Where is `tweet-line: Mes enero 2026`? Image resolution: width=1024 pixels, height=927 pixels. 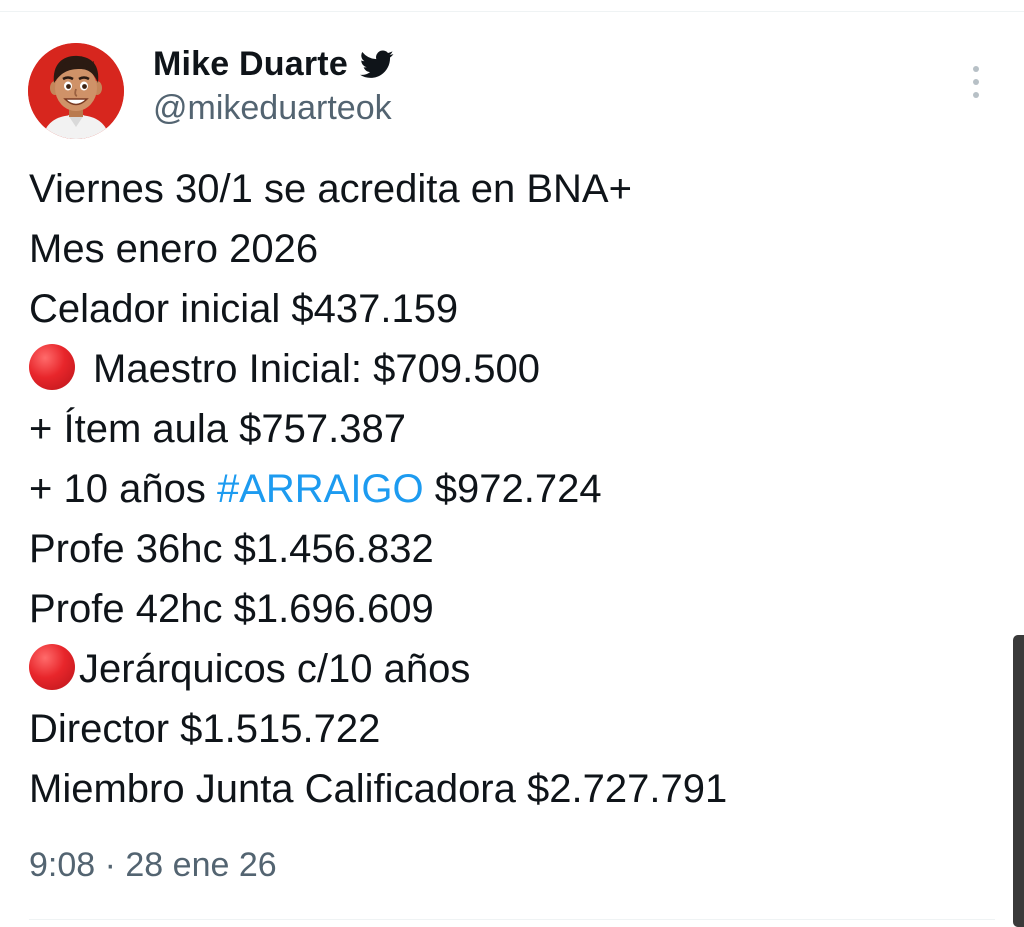 tweet-line: Mes enero 2026 is located at coordinates (509, 249).